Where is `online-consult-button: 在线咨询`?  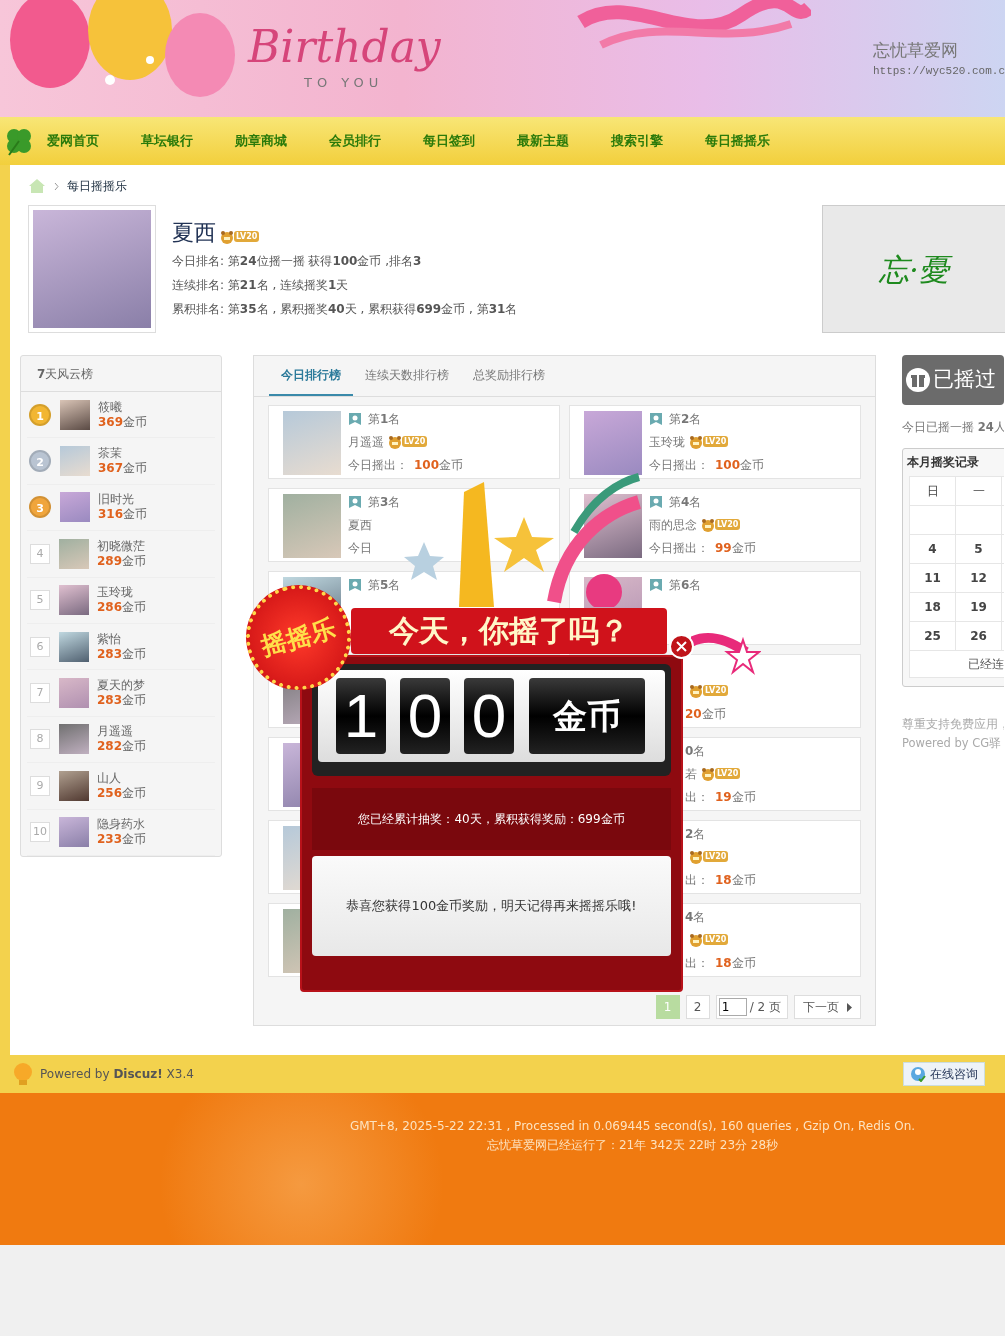 online-consult-button: 在线咨询 is located at coordinates (944, 1074).